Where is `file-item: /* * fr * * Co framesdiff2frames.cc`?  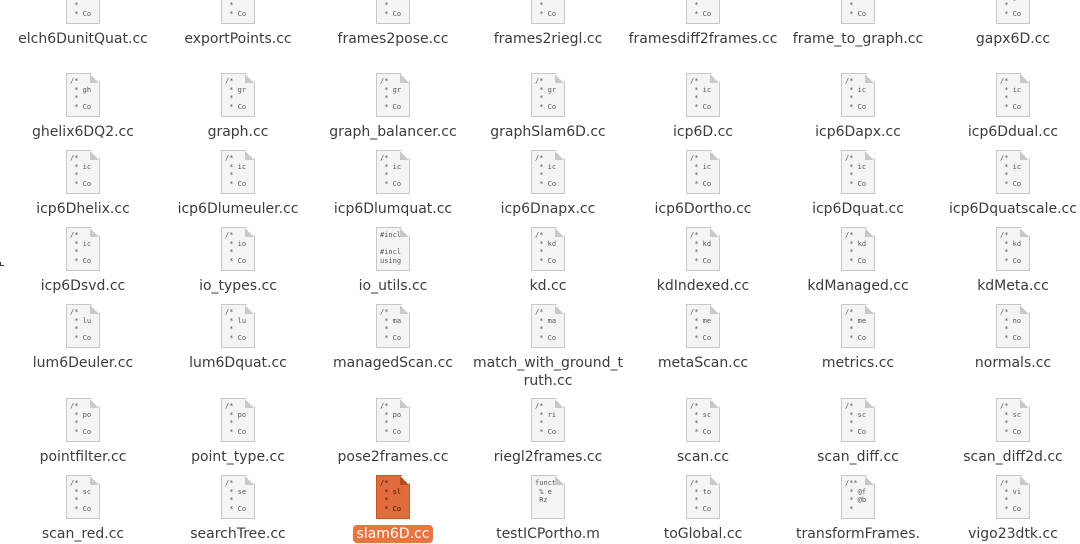
file-item: /* * fr * * Co framesdiff2frames.cc is located at coordinates (703, 24).